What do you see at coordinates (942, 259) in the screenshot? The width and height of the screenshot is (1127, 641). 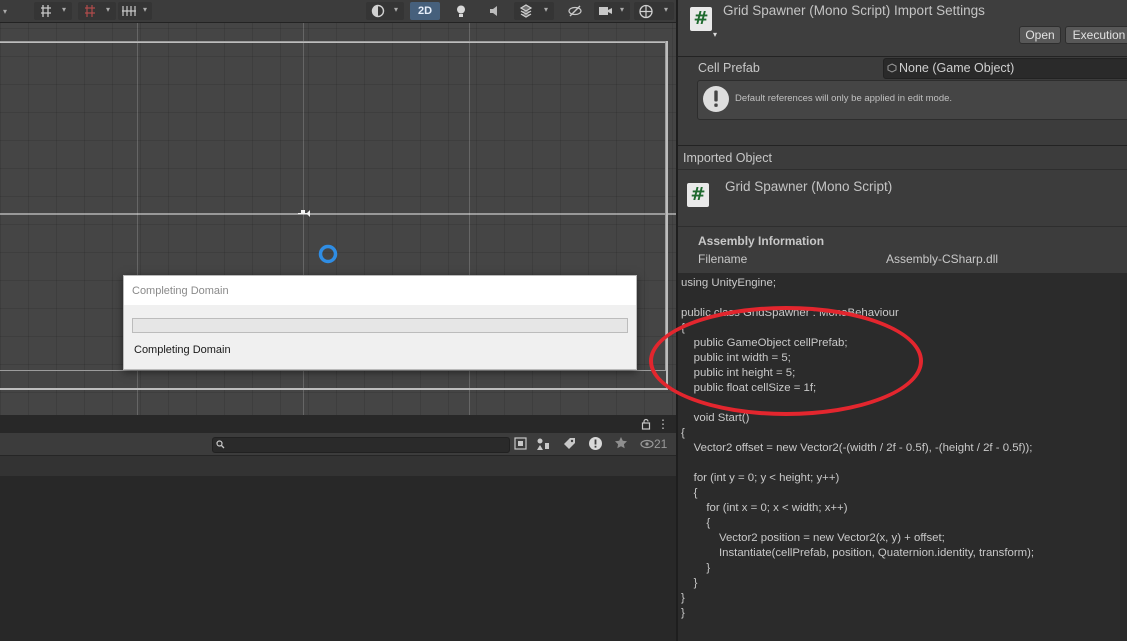 I see `filename-value: Assembly-CSharp.dll` at bounding box center [942, 259].